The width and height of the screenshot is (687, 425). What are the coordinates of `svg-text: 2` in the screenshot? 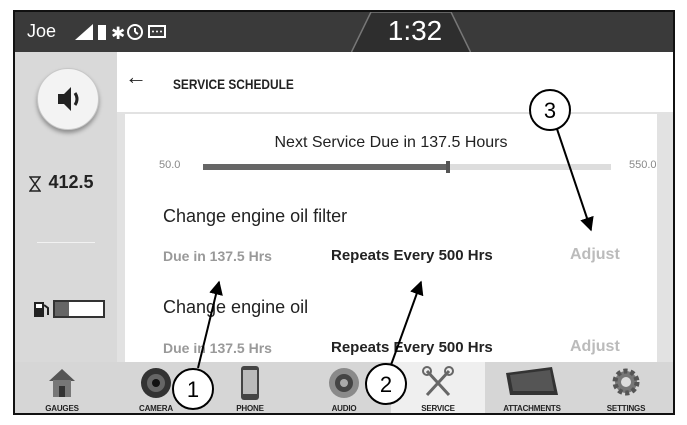 It's located at (386, 384).